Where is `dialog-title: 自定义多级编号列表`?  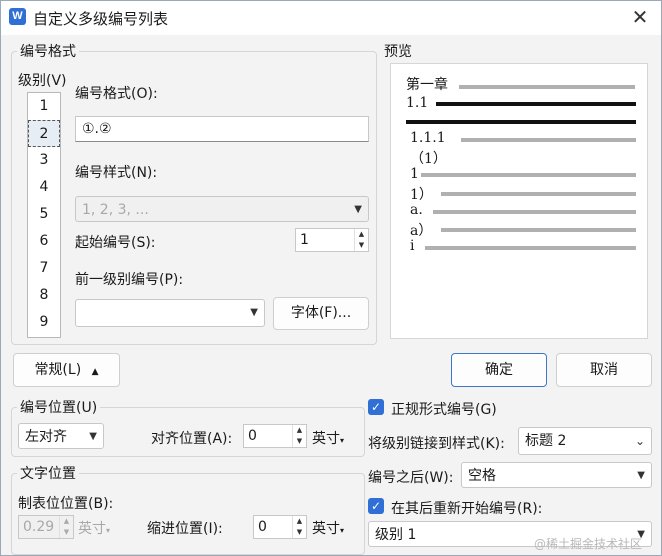 dialog-title: 自定义多级编号列表 is located at coordinates (101, 19).